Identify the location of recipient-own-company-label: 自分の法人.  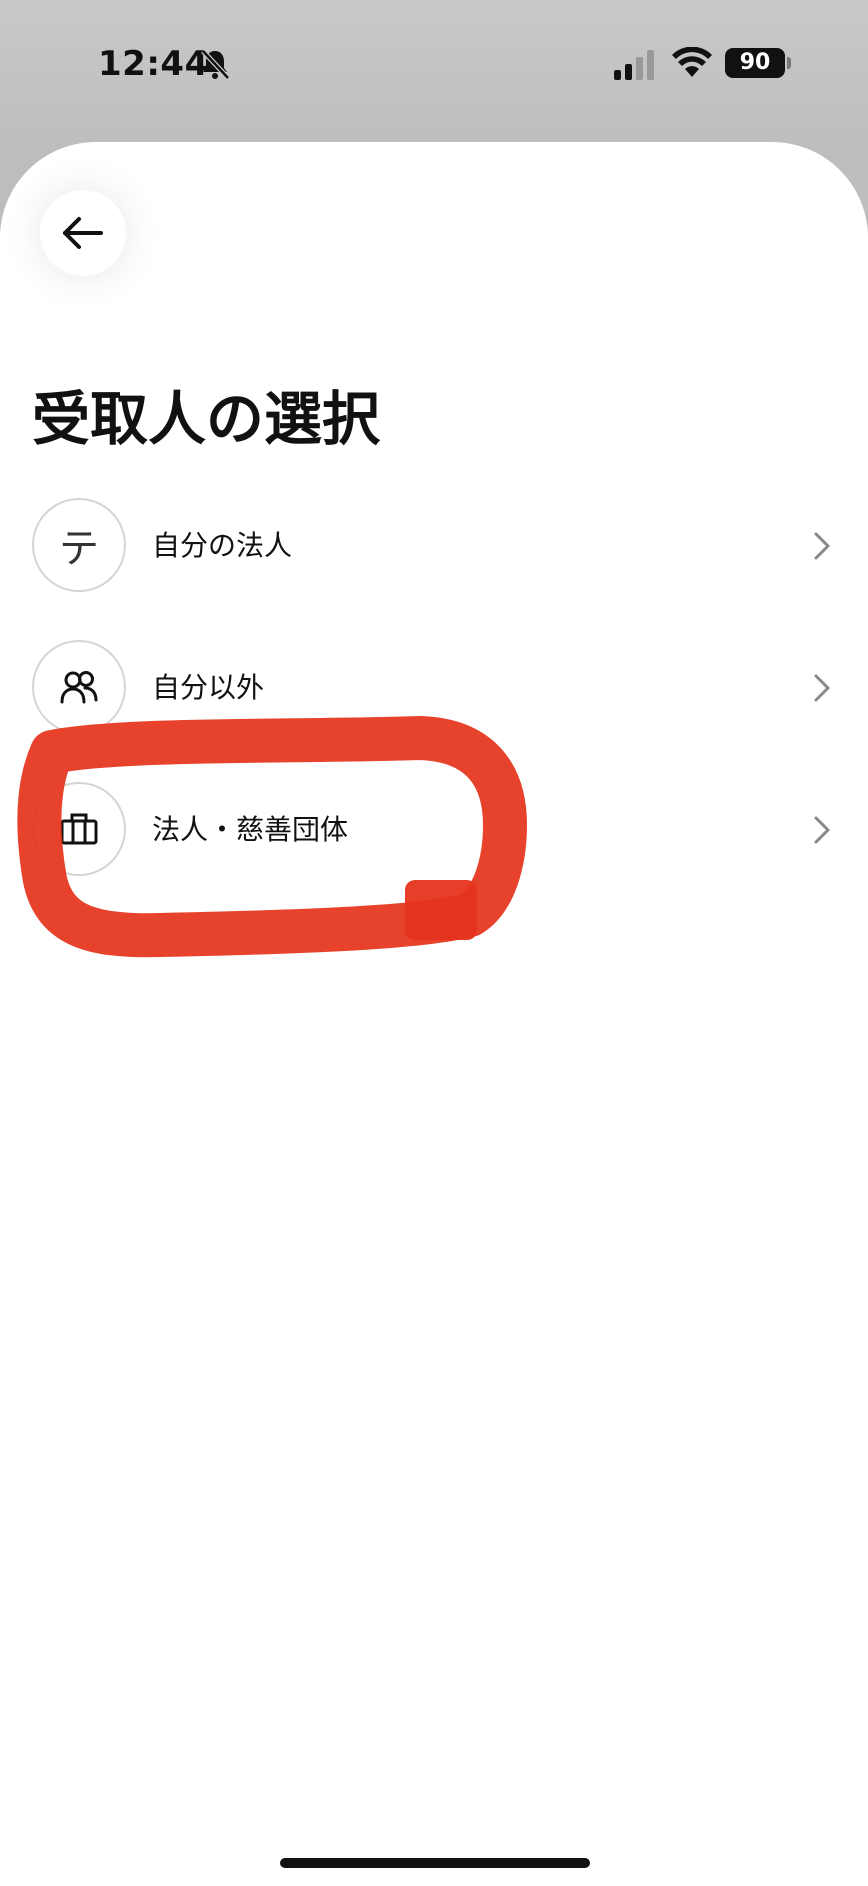
(222, 545).